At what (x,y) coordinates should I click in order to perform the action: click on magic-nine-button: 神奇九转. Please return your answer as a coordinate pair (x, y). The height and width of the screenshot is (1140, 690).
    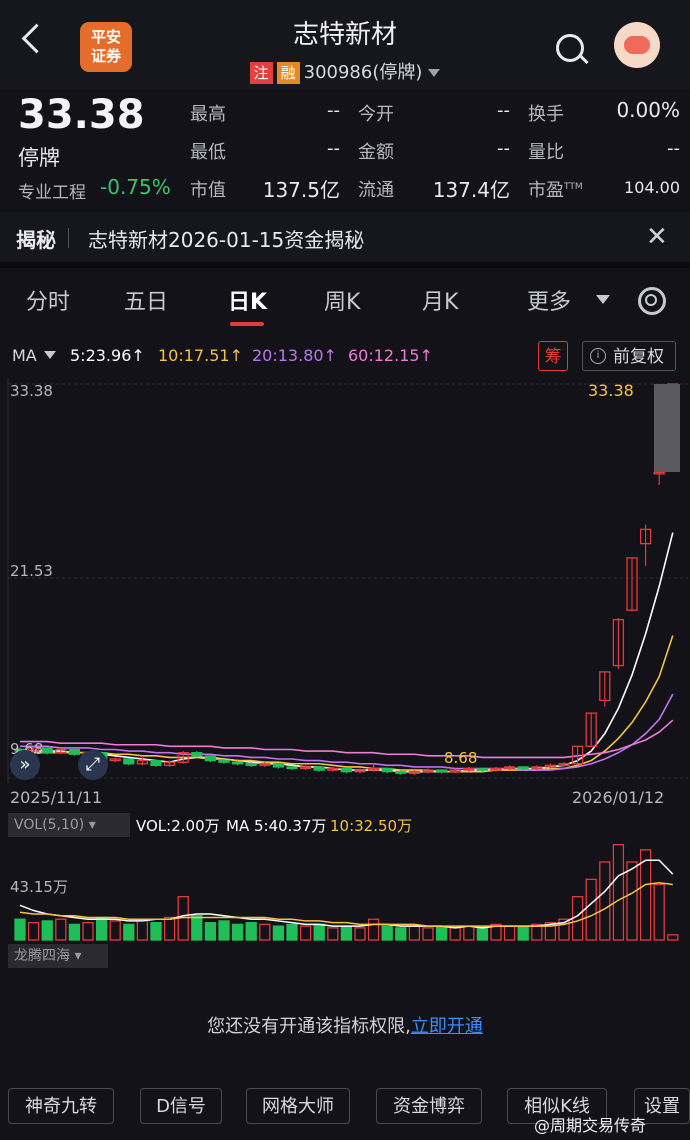
    Looking at the image, I should click on (61, 1106).